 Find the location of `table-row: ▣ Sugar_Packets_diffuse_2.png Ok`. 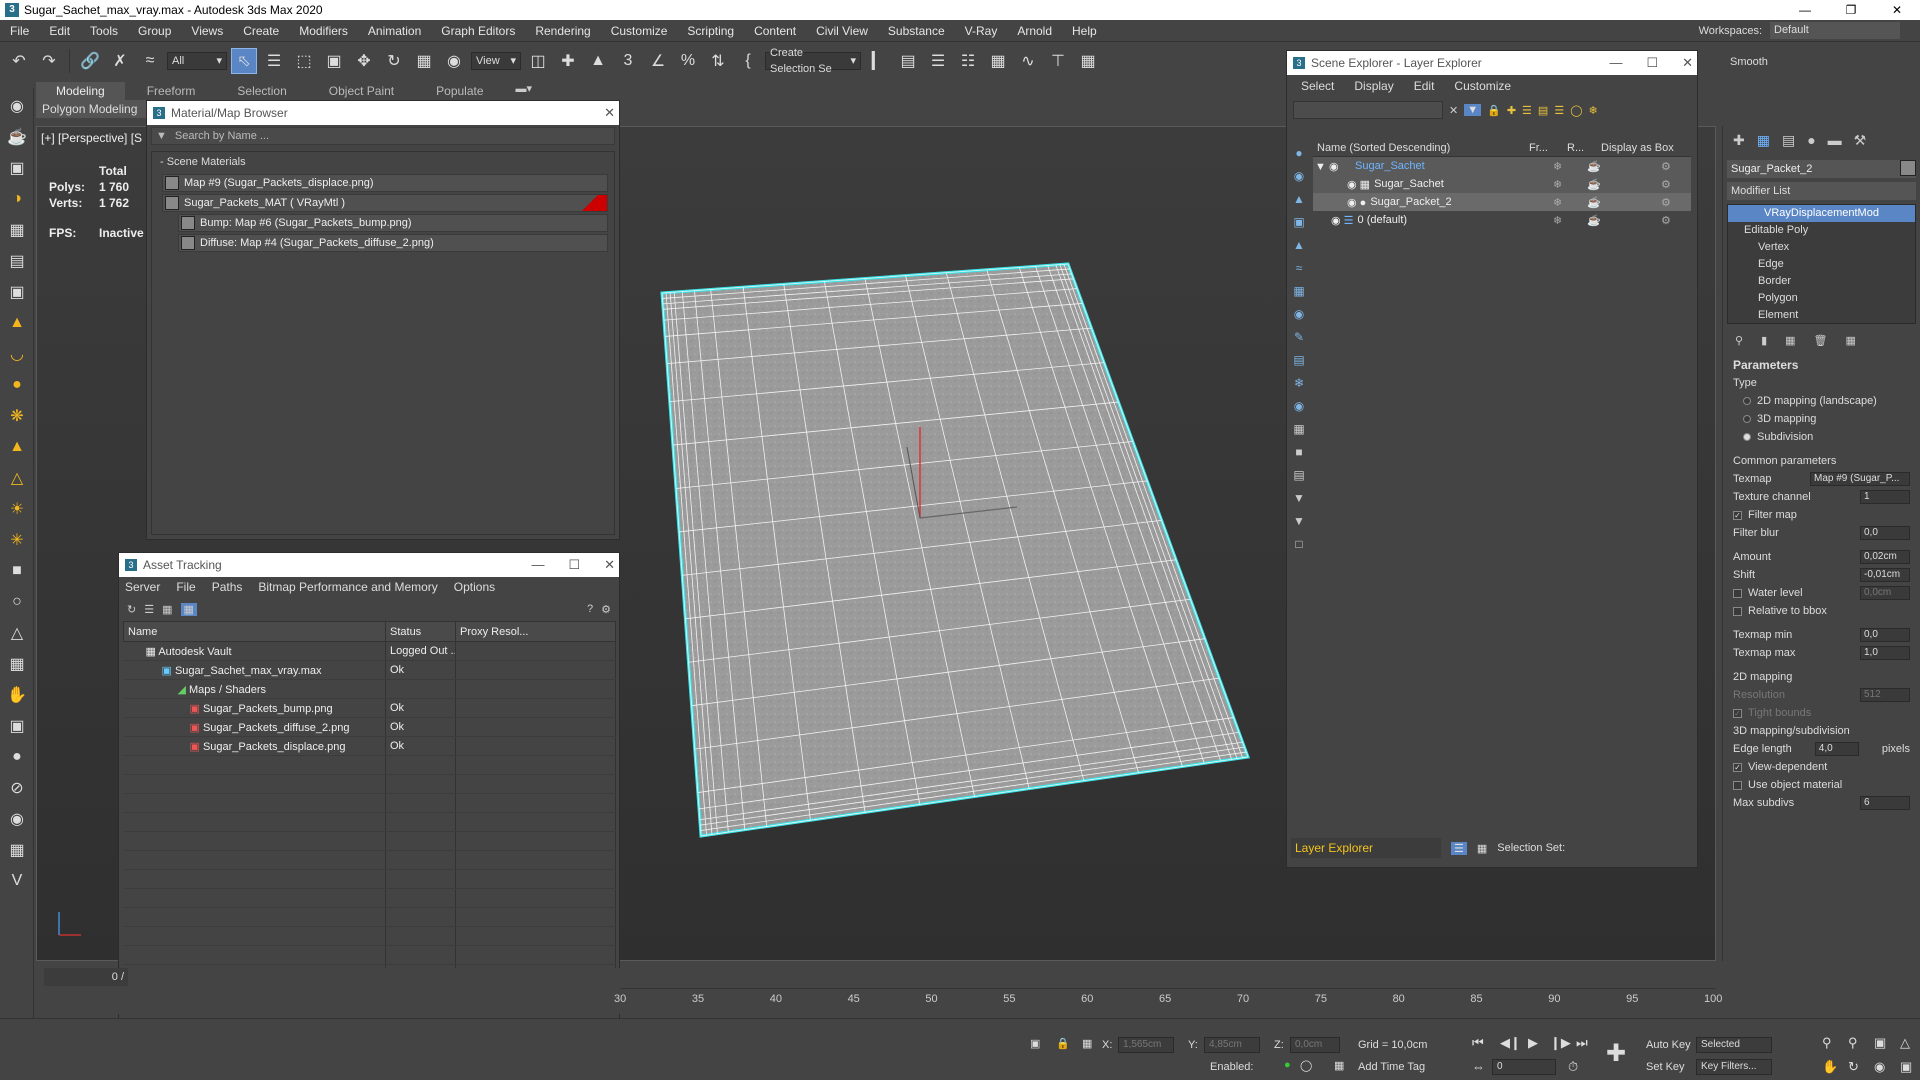

table-row: ▣ Sugar_Packets_diffuse_2.png Ok is located at coordinates (369, 727).